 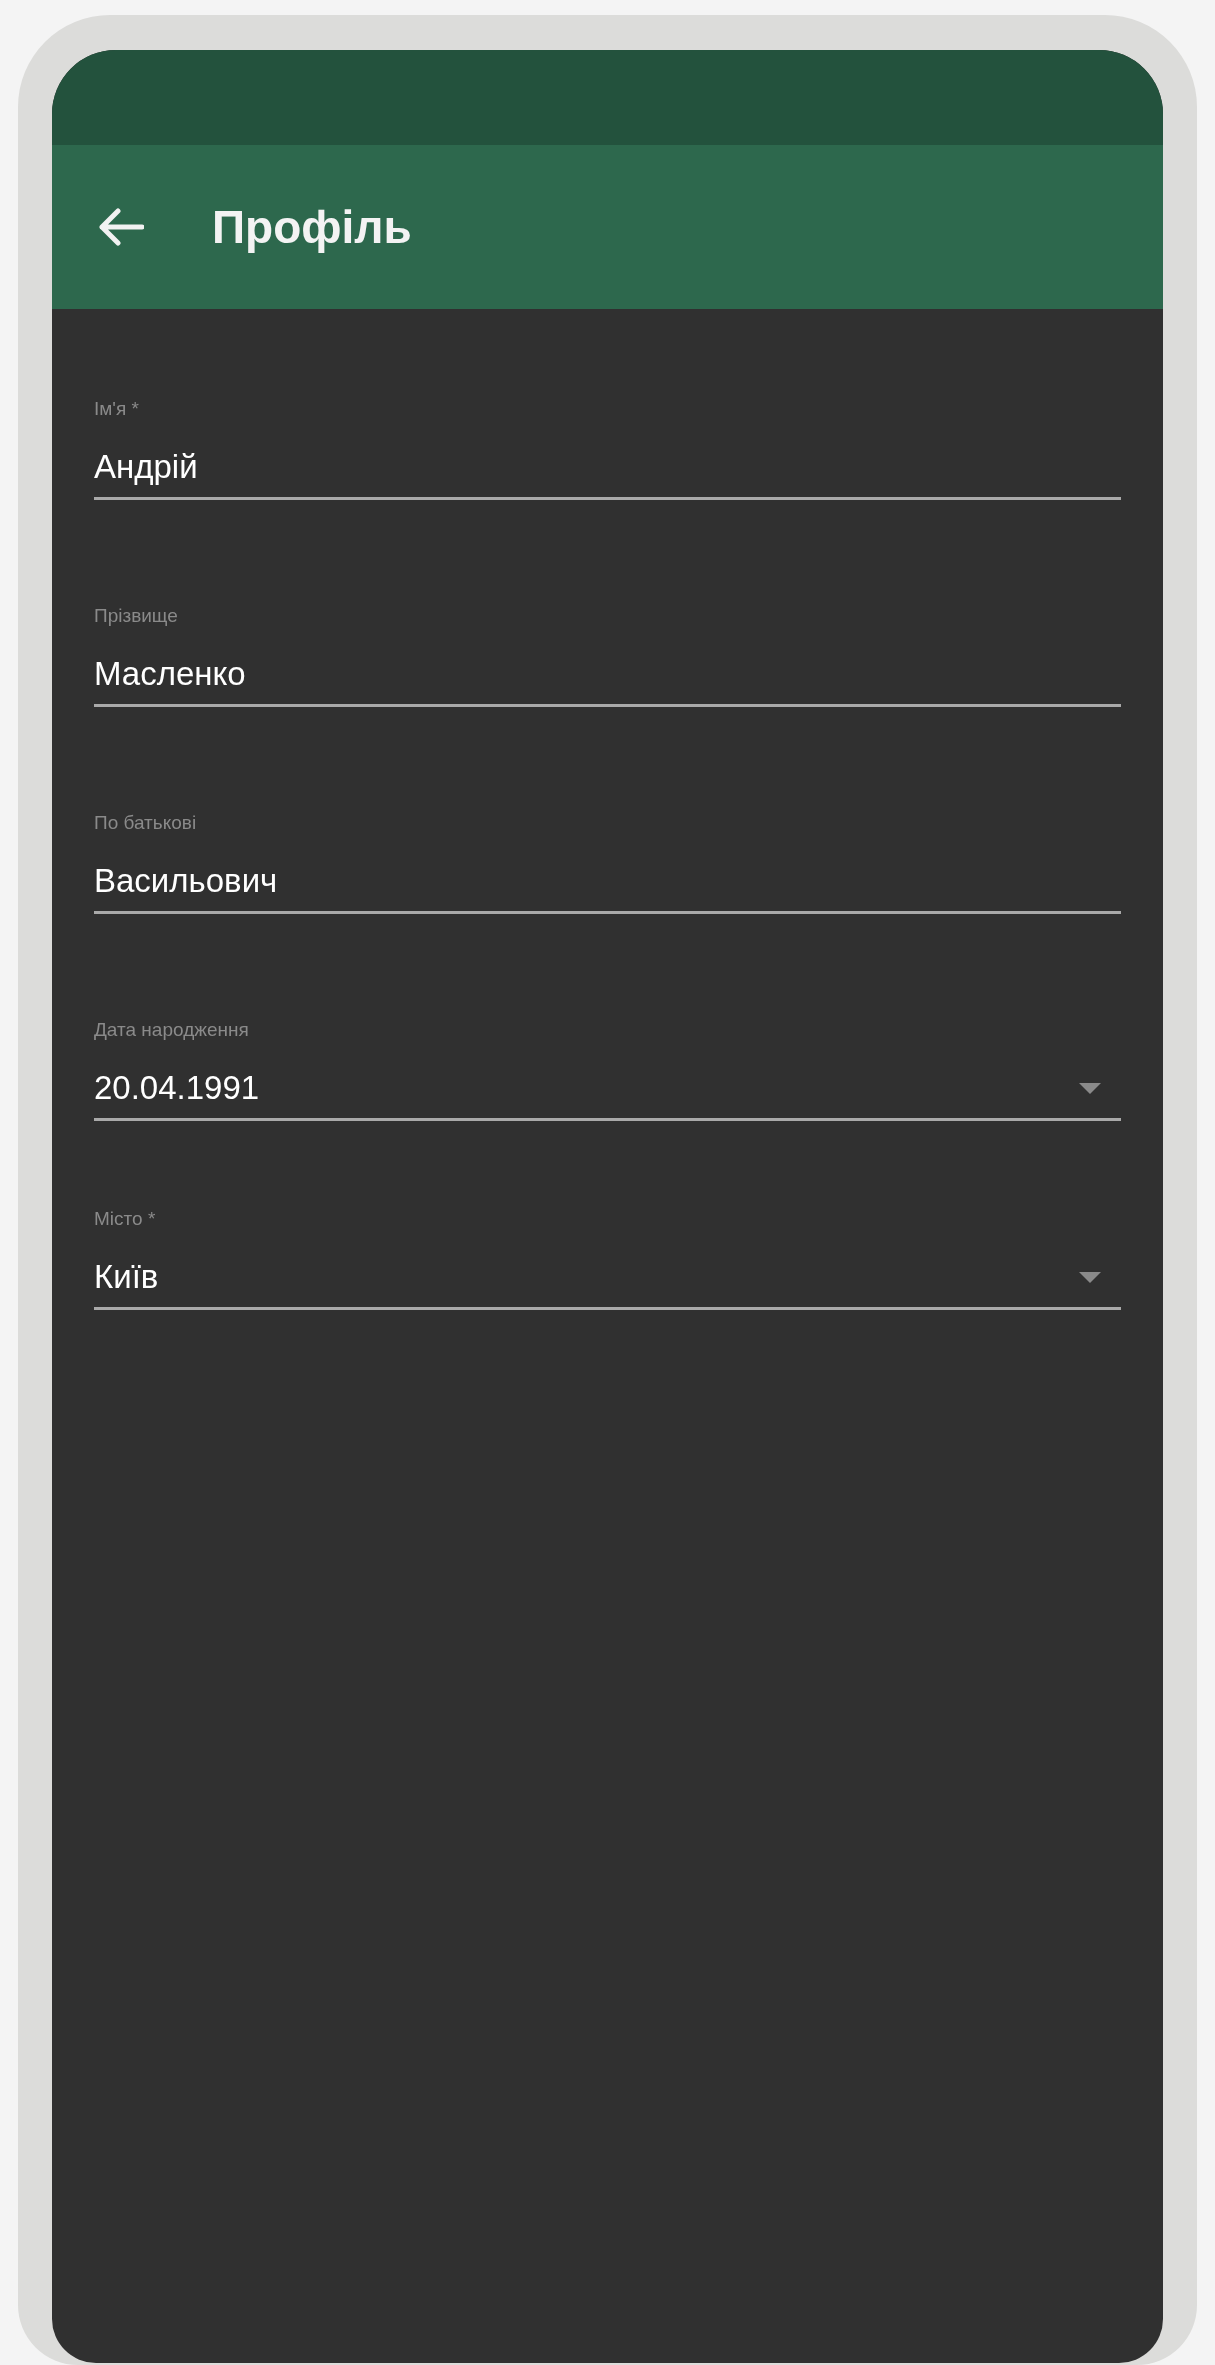 What do you see at coordinates (172, 1030) in the screenshot?
I see `field-label: Дата народження` at bounding box center [172, 1030].